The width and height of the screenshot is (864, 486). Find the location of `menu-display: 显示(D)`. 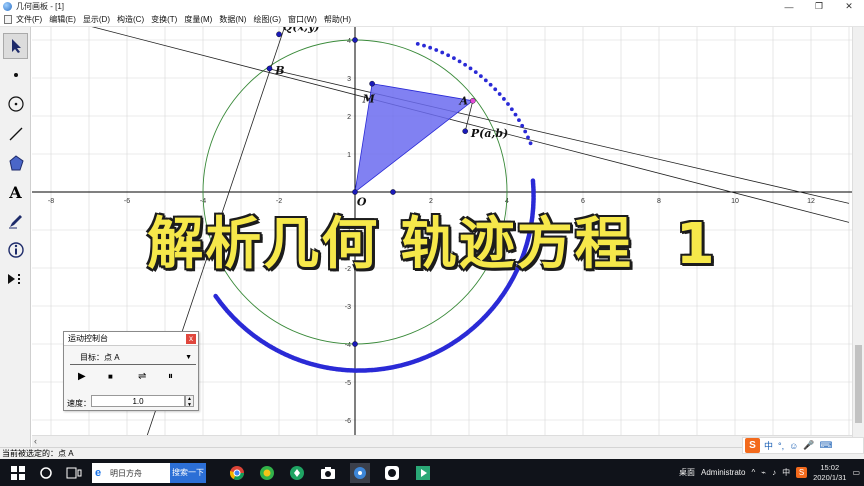

menu-display: 显示(D) is located at coordinates (96, 19).